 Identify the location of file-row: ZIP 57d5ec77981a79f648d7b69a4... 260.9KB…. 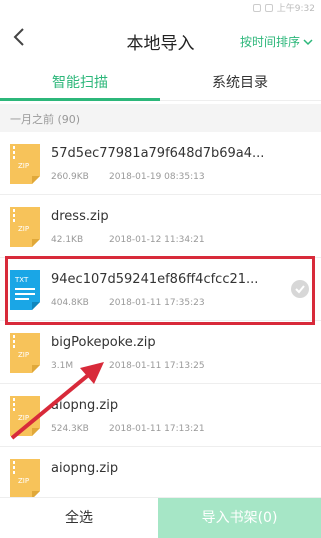
(160, 163).